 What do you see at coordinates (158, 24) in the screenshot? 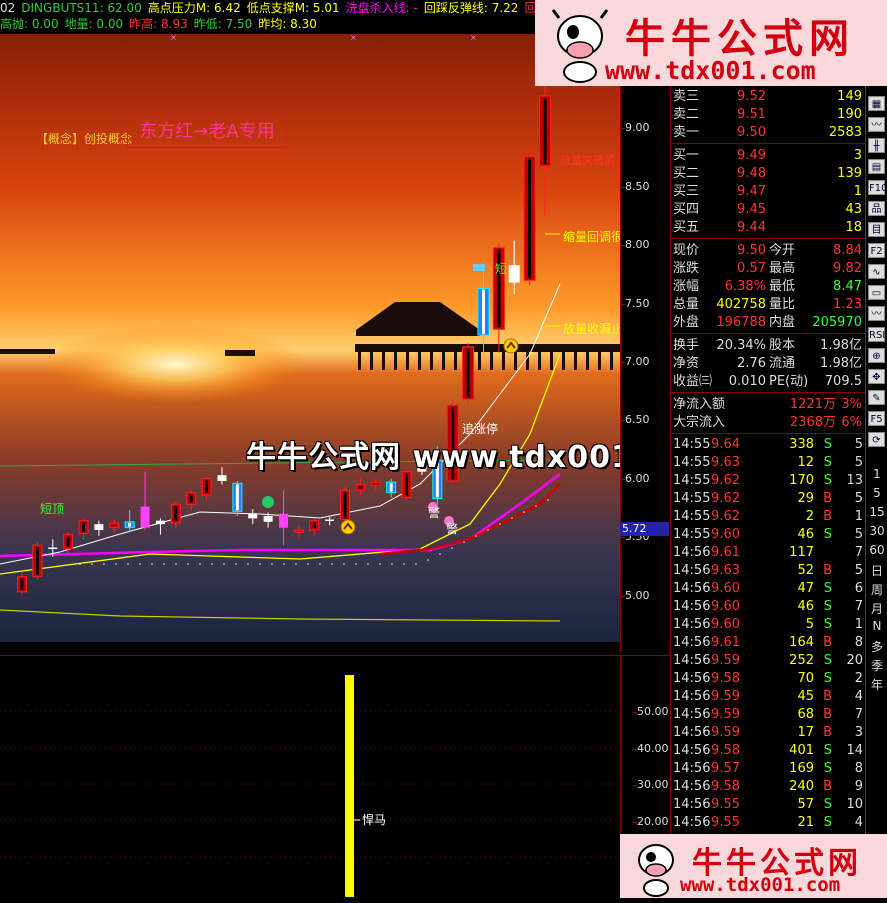
I see `header-row2-item: 昨高: 8.93` at bounding box center [158, 24].